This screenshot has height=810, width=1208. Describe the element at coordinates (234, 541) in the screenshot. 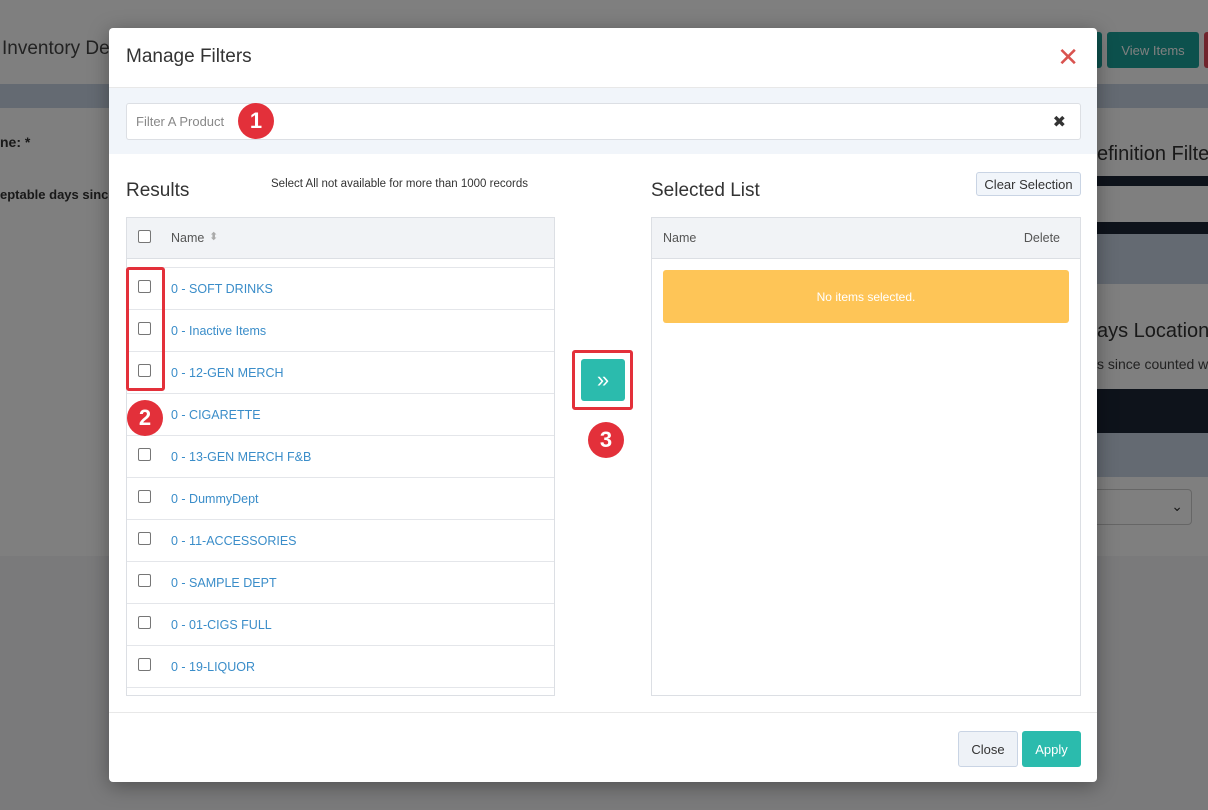

I see `row-link: 0 - 11-ACCESSORIES` at that location.